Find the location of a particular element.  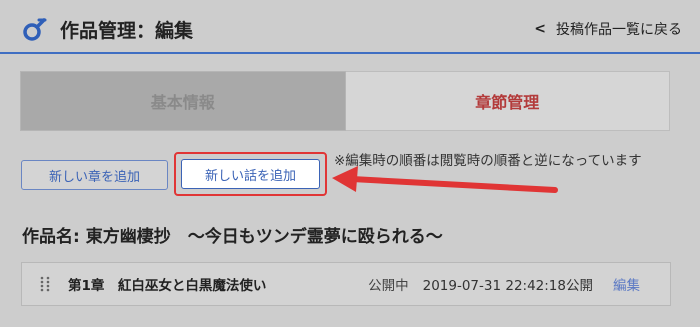

publish-timestamp: 2019-07-31 22:42:18公開 is located at coordinates (507, 286).